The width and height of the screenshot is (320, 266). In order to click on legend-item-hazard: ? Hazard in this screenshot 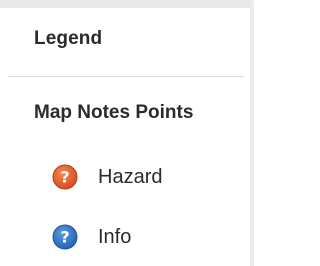, I will do `click(107, 177)`.